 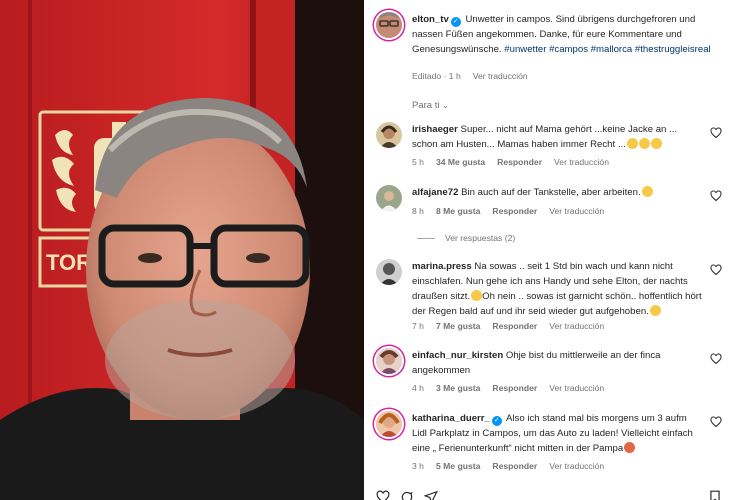 I want to click on comment-meta: 8 h 8 Me gusta Responder Ver traducción, so click(x=514, y=211).